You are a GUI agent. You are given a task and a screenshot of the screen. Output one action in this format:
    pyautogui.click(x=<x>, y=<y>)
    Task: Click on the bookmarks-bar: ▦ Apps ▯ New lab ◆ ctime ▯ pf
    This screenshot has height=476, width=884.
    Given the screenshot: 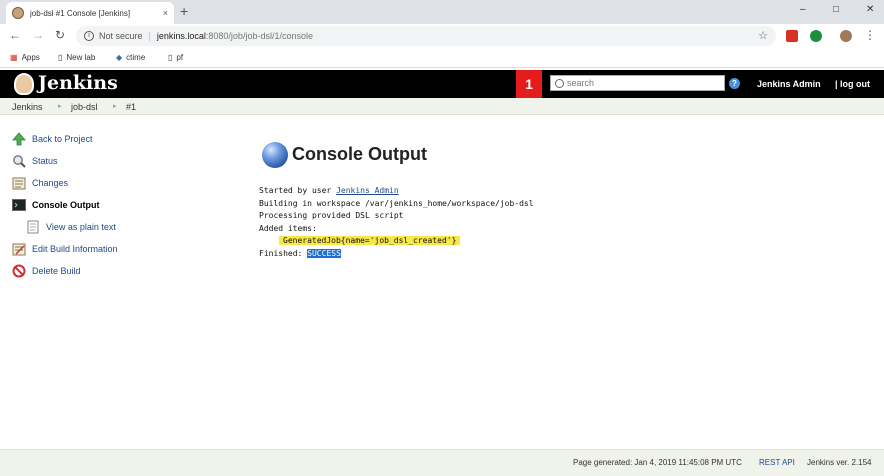 What is the action you would take?
    pyautogui.click(x=442, y=58)
    